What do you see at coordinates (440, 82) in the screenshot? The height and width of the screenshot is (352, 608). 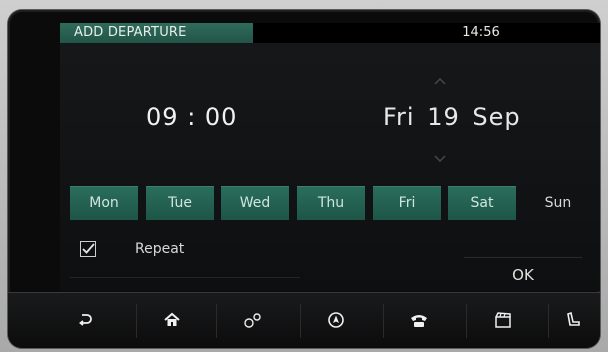 I see `date-up-chevron-icon` at bounding box center [440, 82].